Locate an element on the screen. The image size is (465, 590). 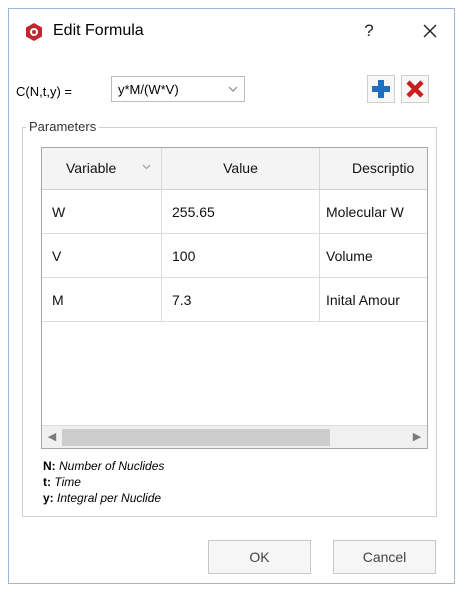
chevron-down-icon is located at coordinates (233, 89).